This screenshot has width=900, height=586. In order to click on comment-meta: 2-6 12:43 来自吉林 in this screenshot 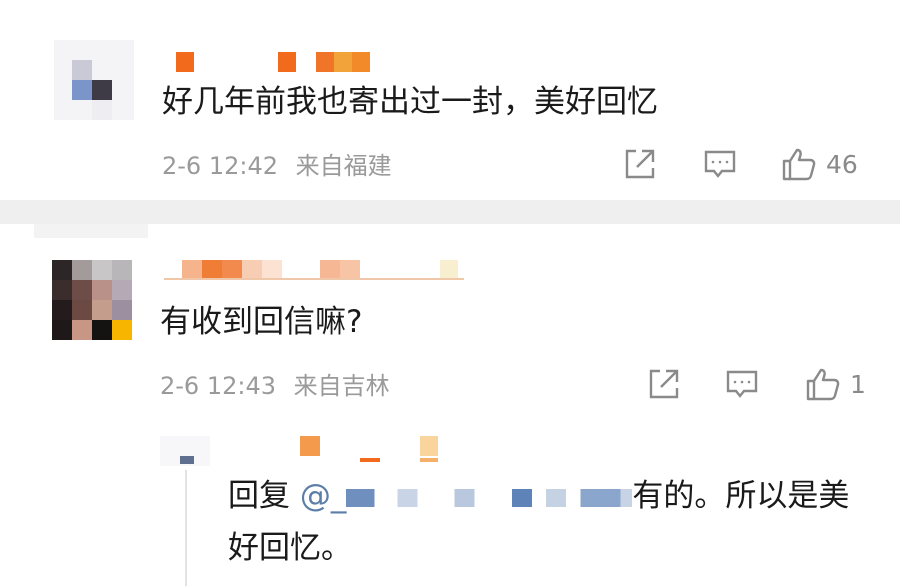, I will do `click(275, 383)`.